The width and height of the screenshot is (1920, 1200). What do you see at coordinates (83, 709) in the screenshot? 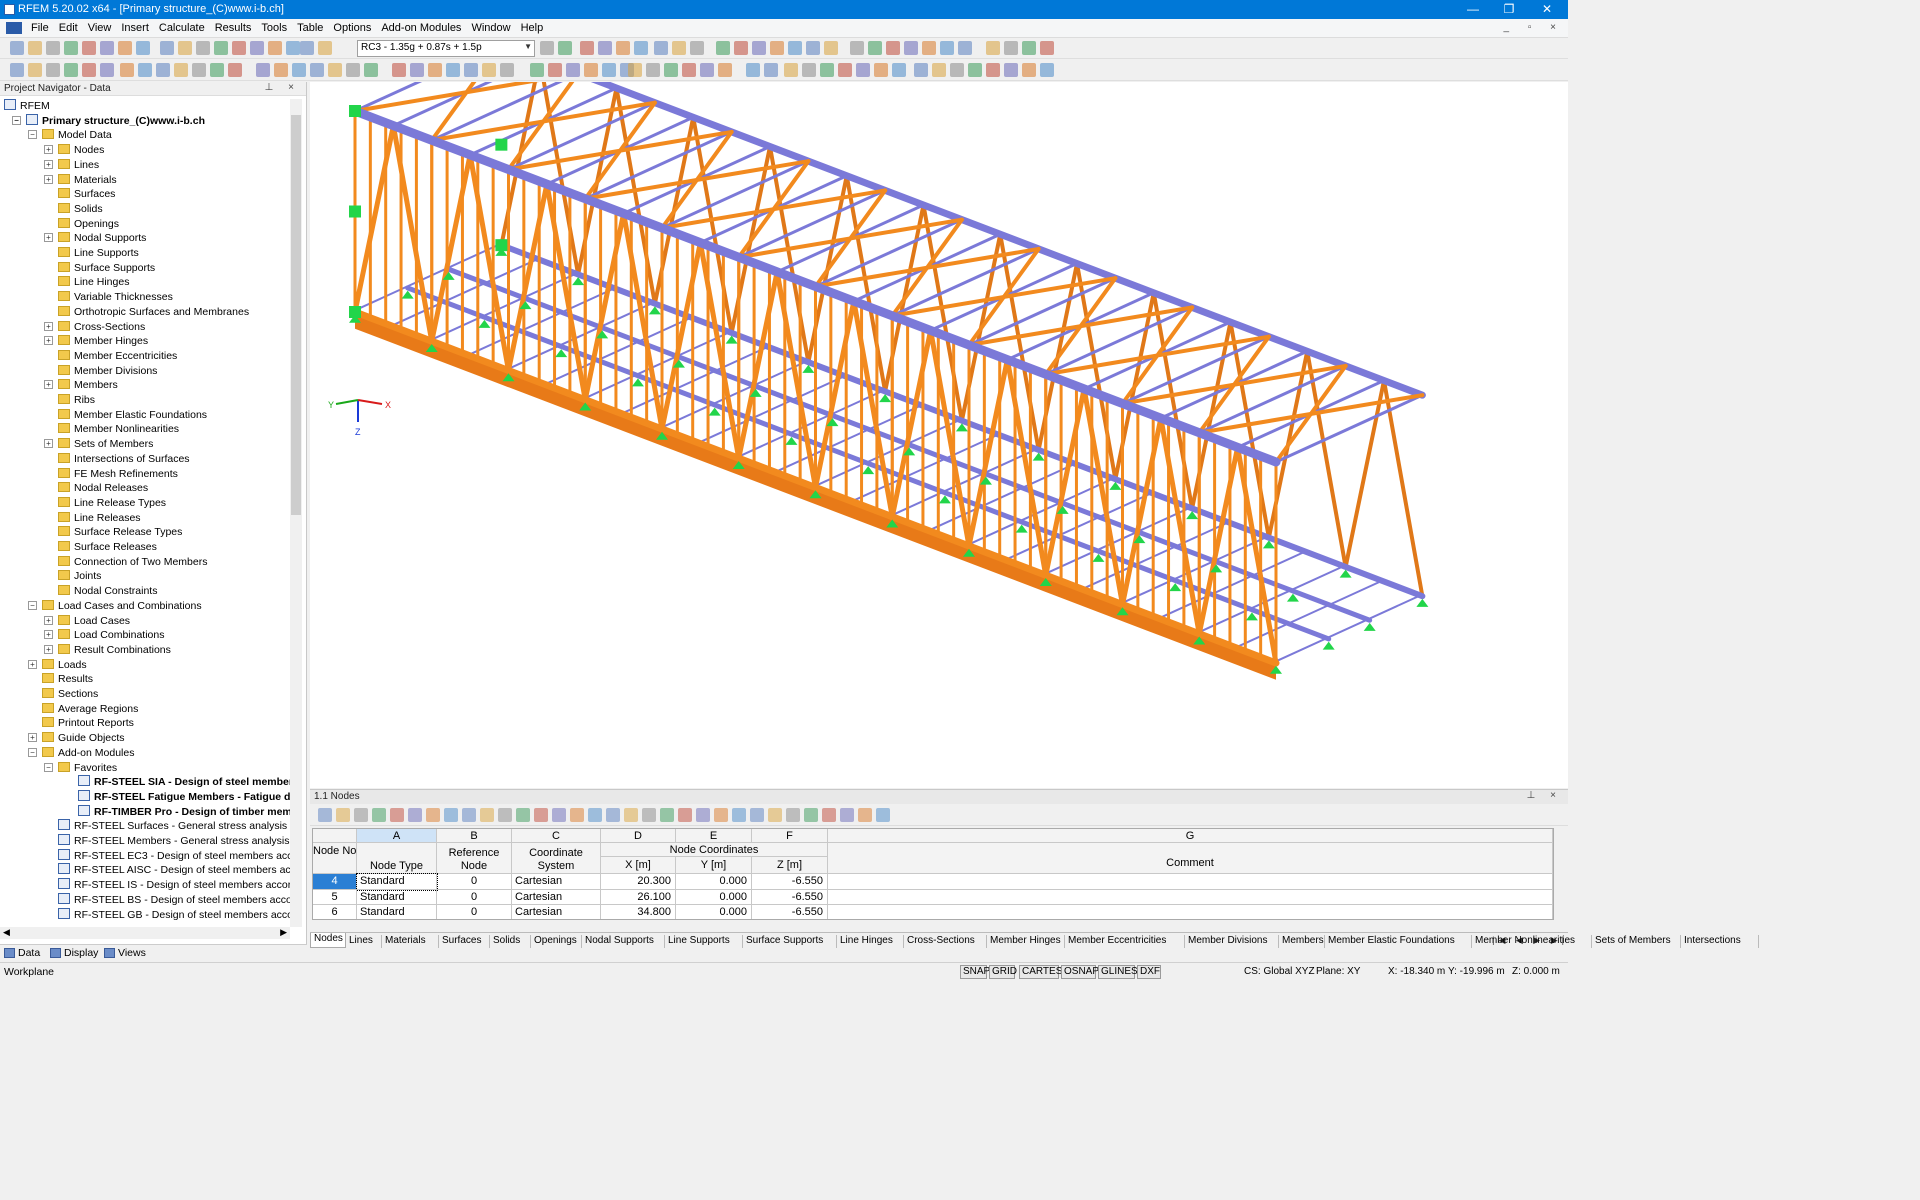
I see `tree-item: Average Regions` at bounding box center [83, 709].